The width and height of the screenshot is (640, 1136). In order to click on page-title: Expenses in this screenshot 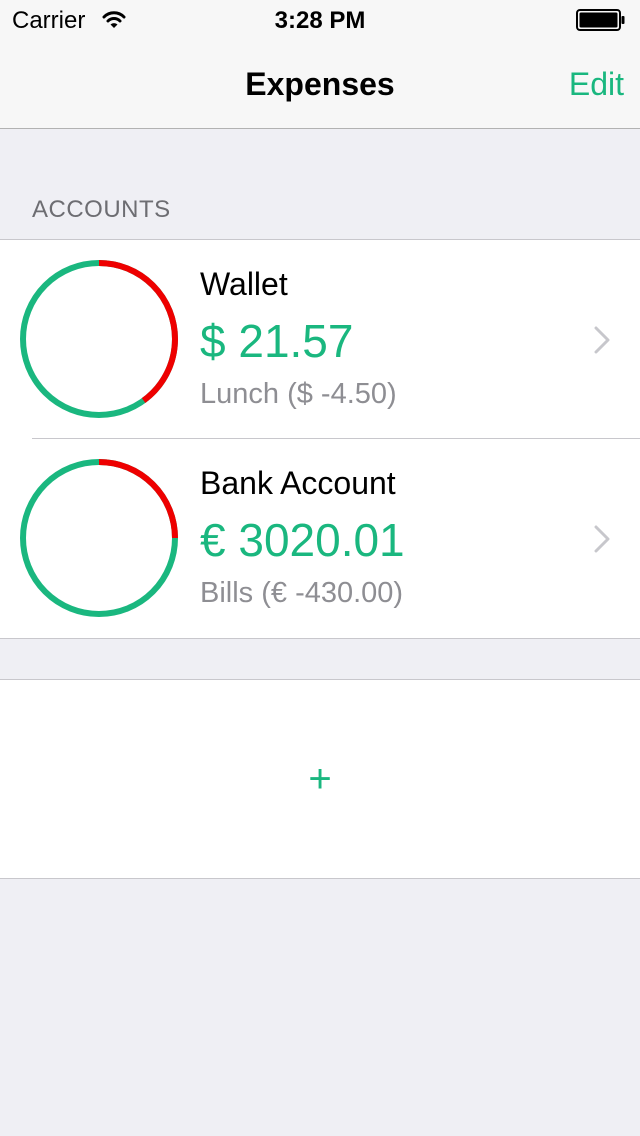, I will do `click(320, 84)`.